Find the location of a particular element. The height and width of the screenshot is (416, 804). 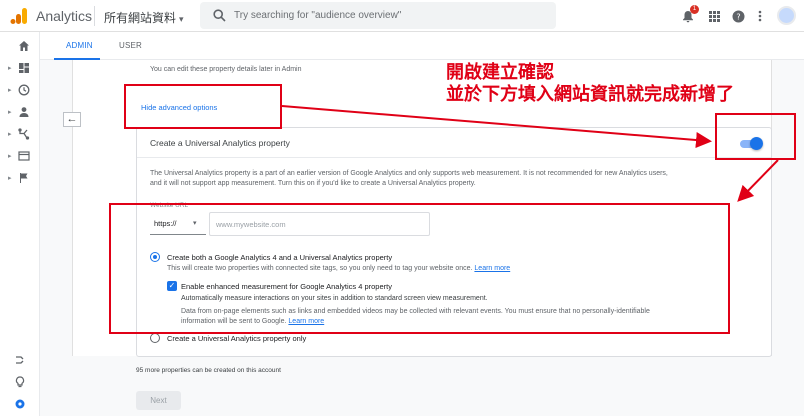

clock-icon is located at coordinates (24, 90).